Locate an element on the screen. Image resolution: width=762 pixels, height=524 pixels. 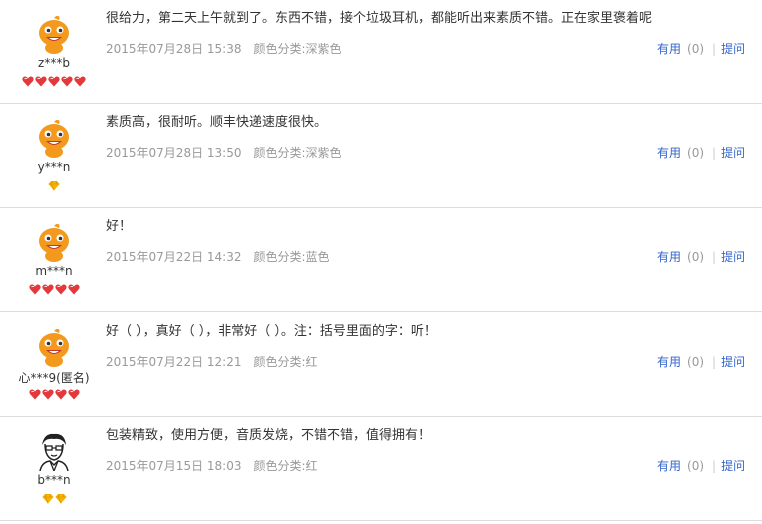
reviewer-name: y***n is located at coordinates (54, 167).